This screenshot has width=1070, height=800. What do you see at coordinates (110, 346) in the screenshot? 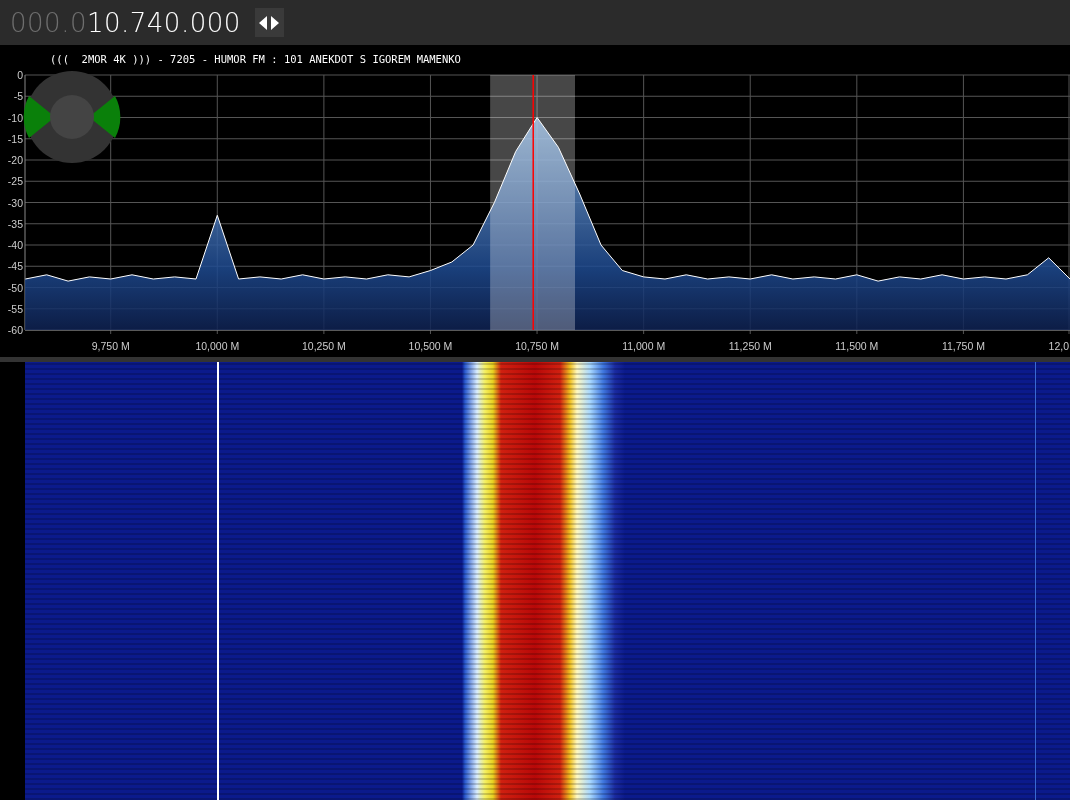
I see `x-axis-label: 9,750 M` at bounding box center [110, 346].